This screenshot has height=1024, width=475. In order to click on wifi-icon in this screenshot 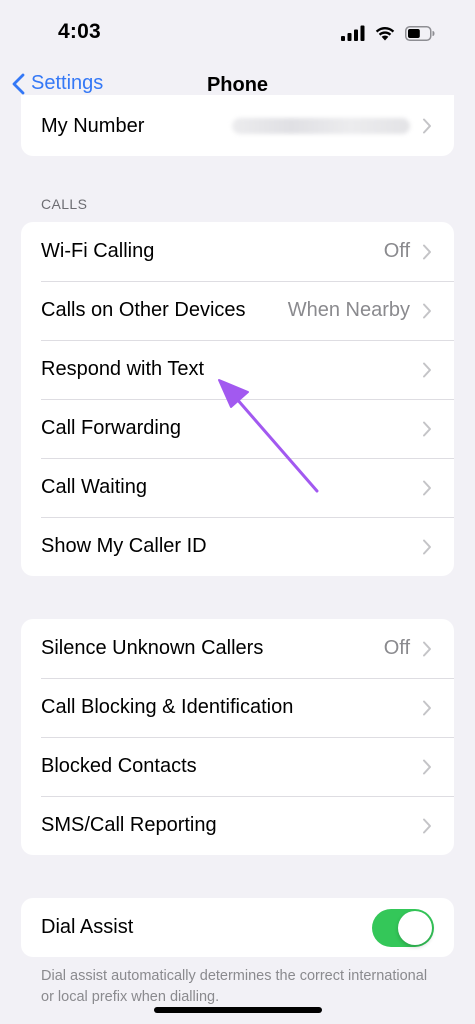, I will do `click(385, 33)`.